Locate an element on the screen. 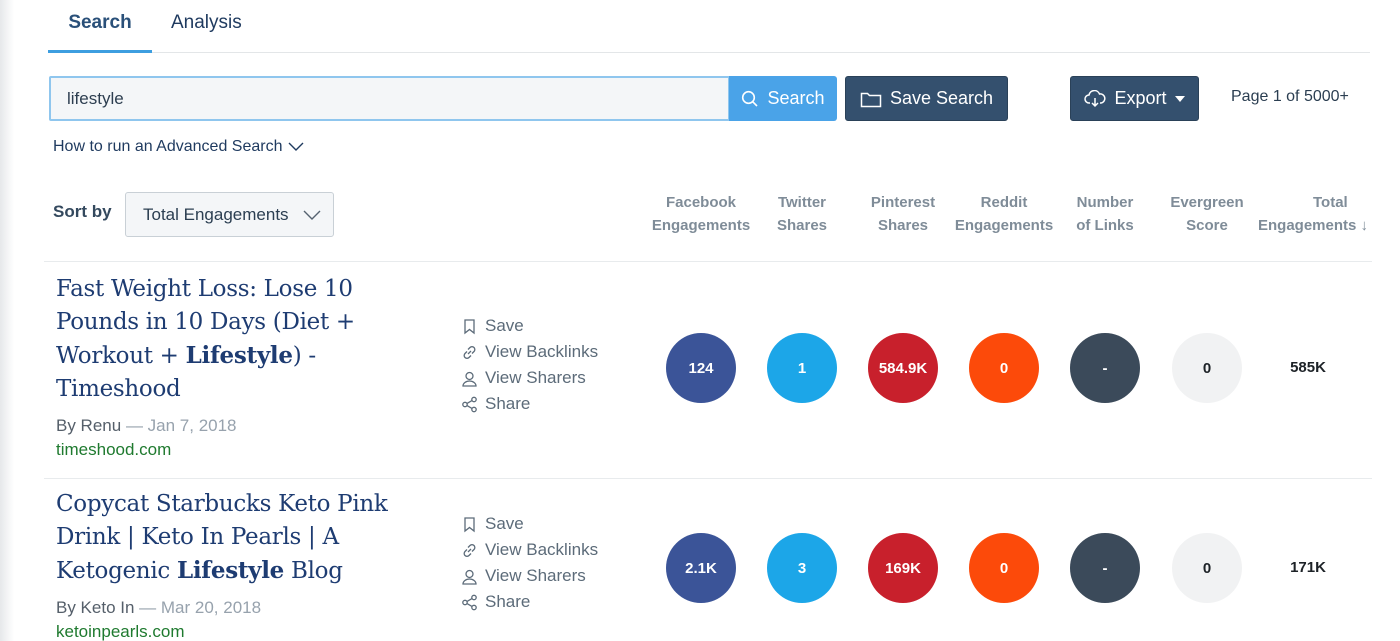 This screenshot has height=641, width=1400. result-byline: By Renu — Jan 7, 2018 is located at coordinates (146, 426).